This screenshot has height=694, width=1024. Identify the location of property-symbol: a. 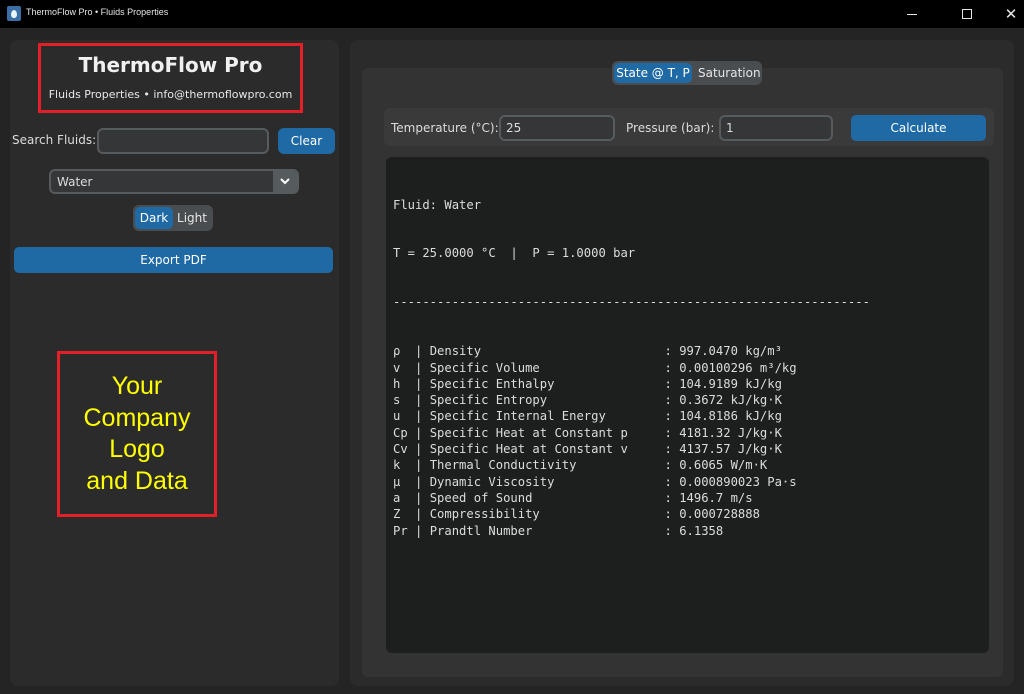
(404, 497).